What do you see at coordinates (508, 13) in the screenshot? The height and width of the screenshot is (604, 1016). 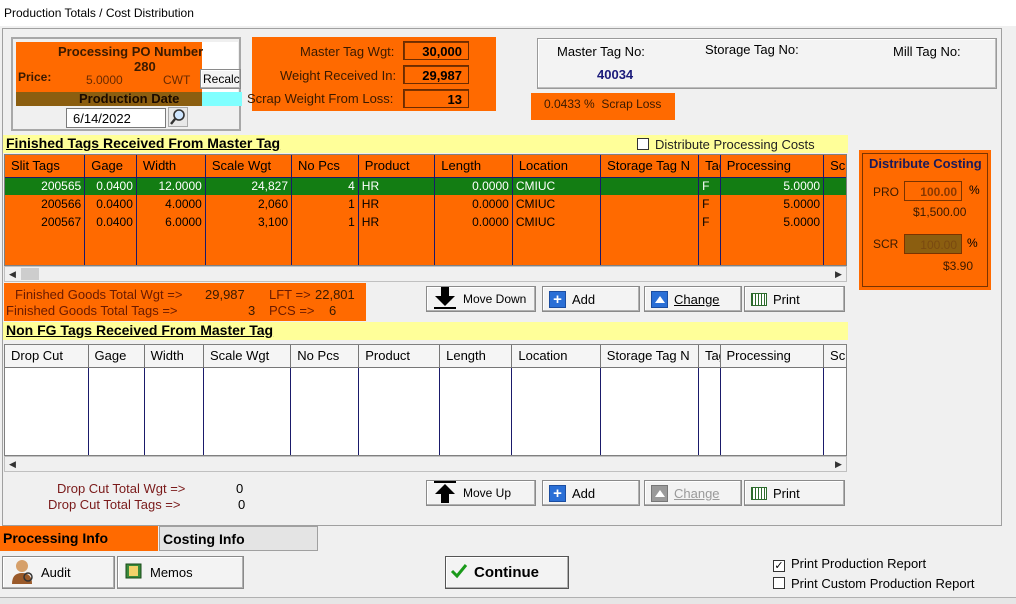 I see `window-title: Production Totals / Cost Distribution` at bounding box center [508, 13].